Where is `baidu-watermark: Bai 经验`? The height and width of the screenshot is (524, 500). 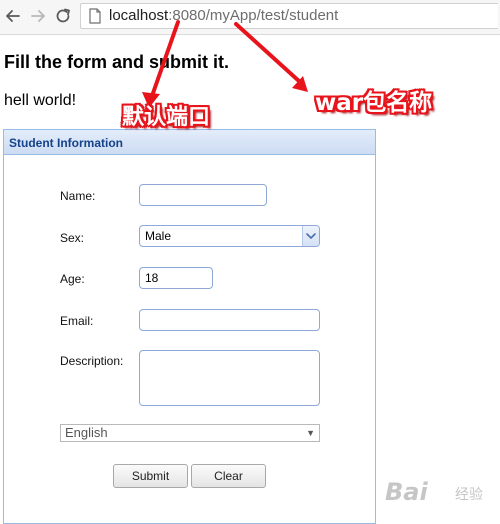
baidu-watermark: Bai 经验 is located at coordinates (441, 493).